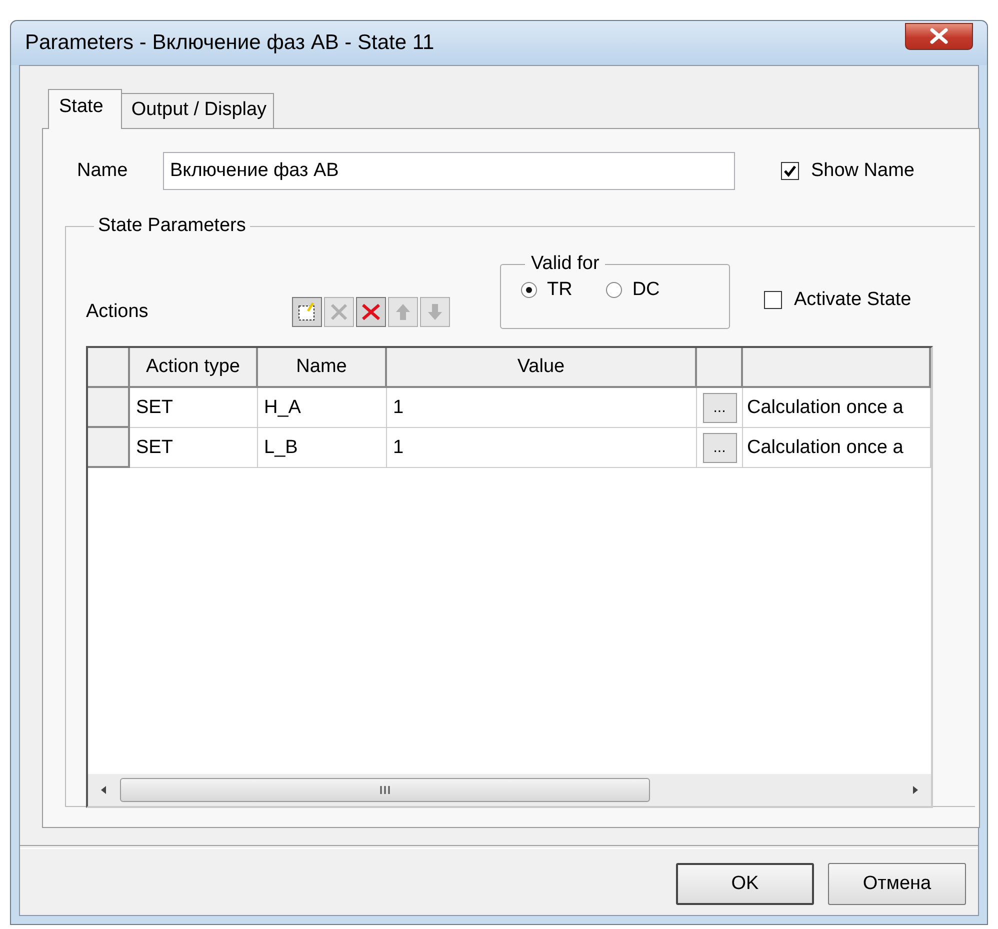 The image size is (998, 929). Describe the element at coordinates (853, 300) in the screenshot. I see `checkbox-label: Activate State` at that location.